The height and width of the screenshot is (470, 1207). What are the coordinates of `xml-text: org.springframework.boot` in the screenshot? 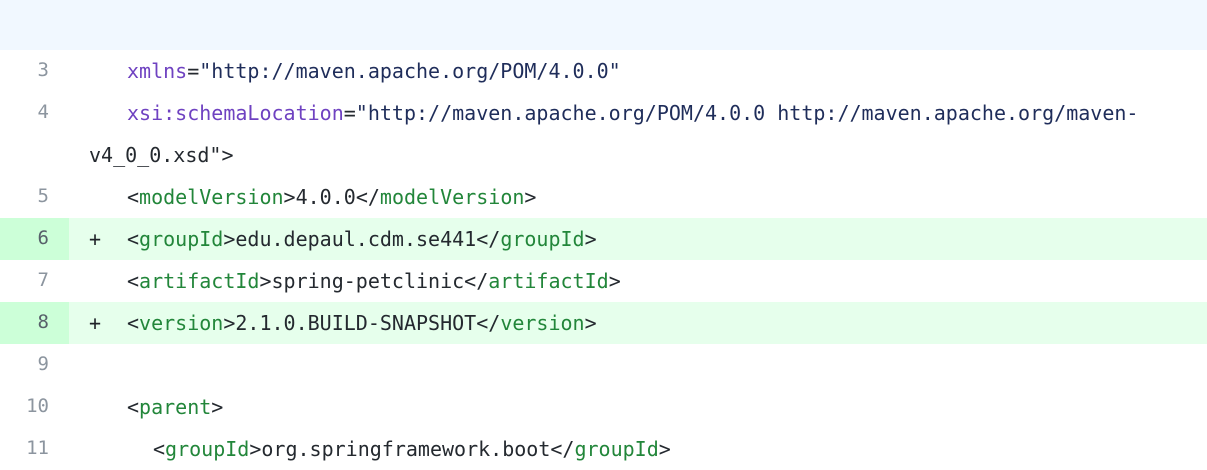 It's located at (406, 449).